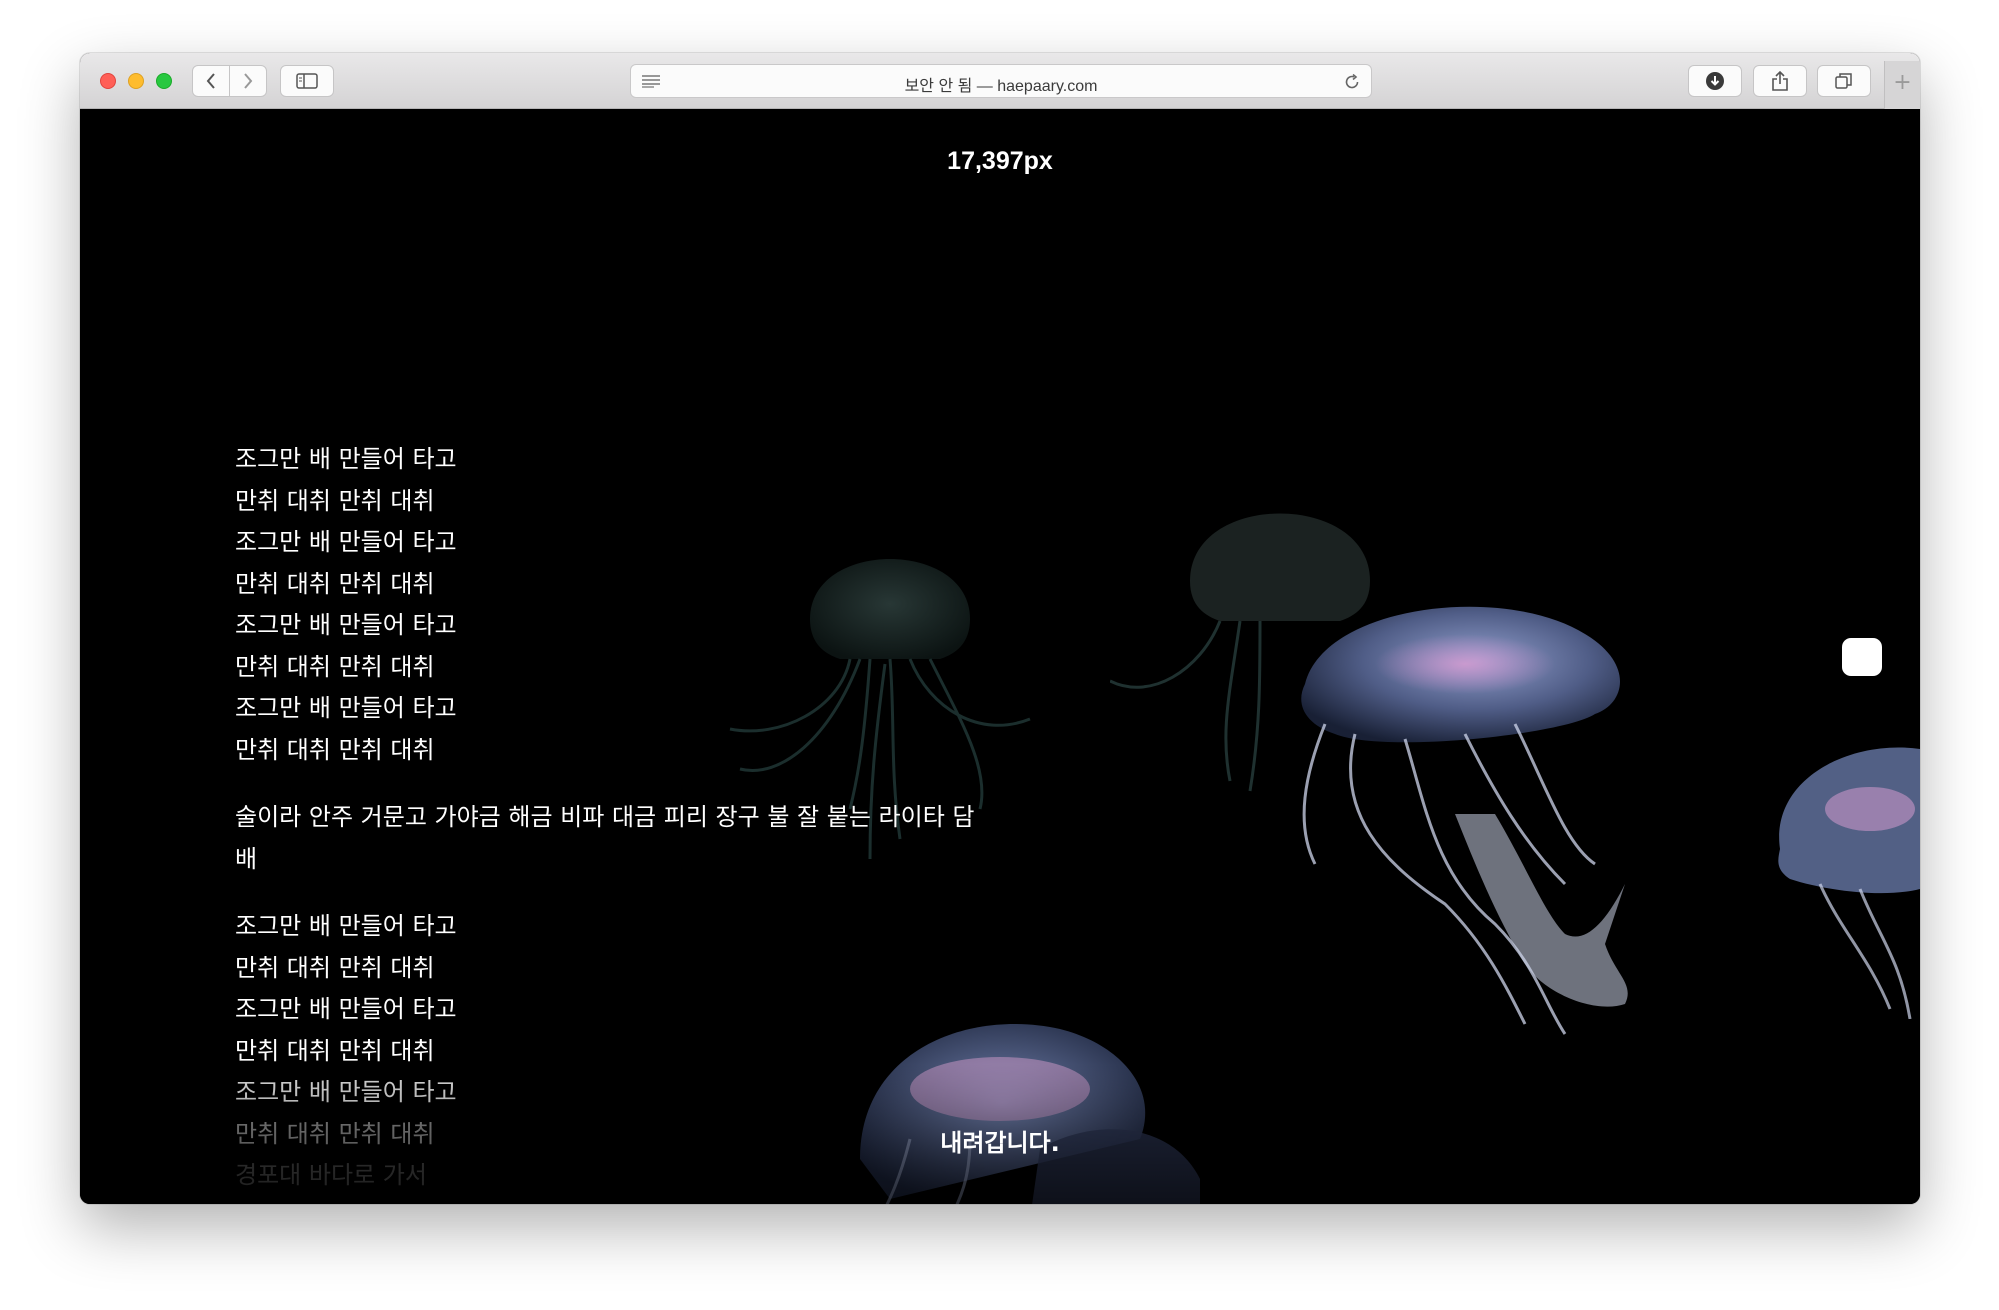  Describe the element at coordinates (1001, 86) in the screenshot. I see `url-text: 보안 안 됨 — haepaary.com` at that location.